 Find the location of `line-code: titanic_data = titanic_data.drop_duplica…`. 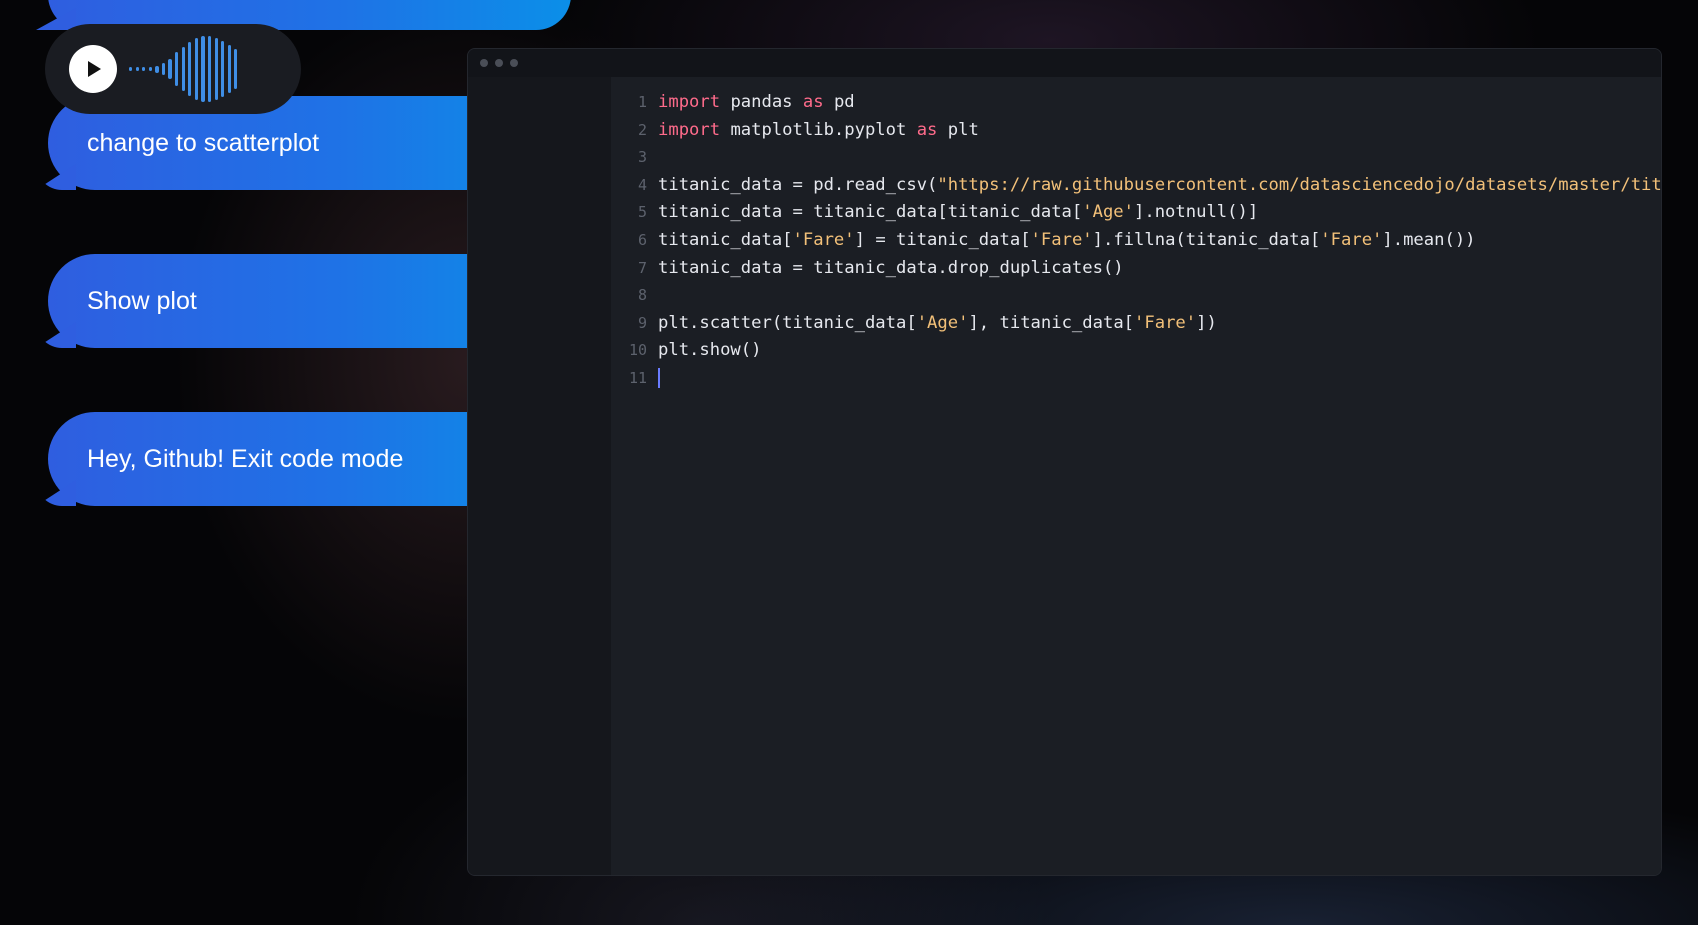

line-code: titanic_data = titanic_data.drop_duplica… is located at coordinates (891, 269).